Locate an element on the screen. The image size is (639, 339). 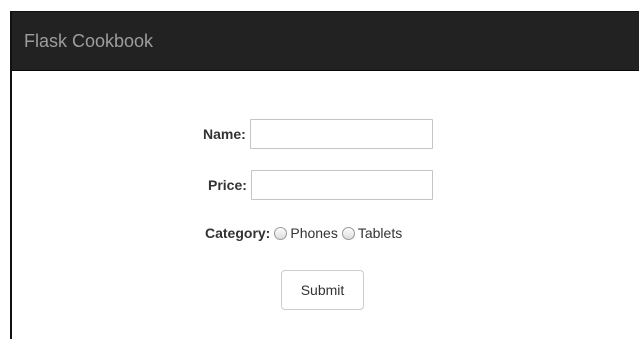
navbar-brand: Flask Cookbook is located at coordinates (88, 41).